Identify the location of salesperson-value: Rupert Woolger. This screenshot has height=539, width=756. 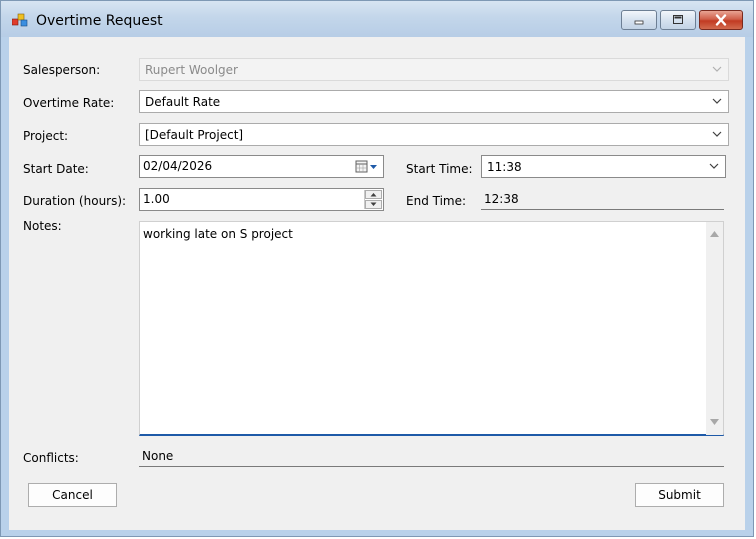
(191, 70).